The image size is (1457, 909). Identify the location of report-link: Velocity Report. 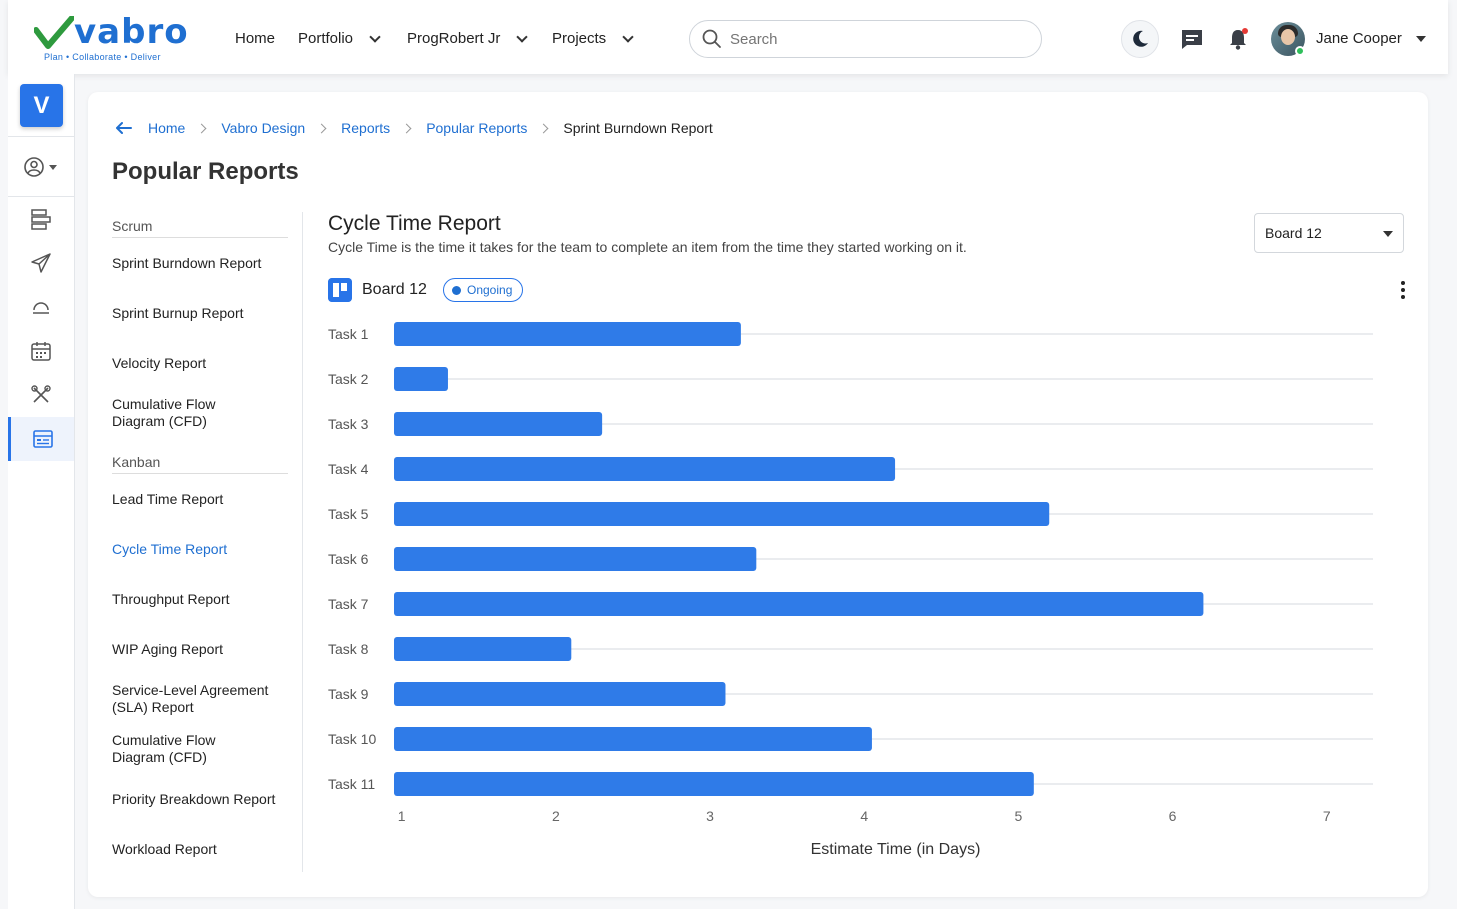
(202, 363).